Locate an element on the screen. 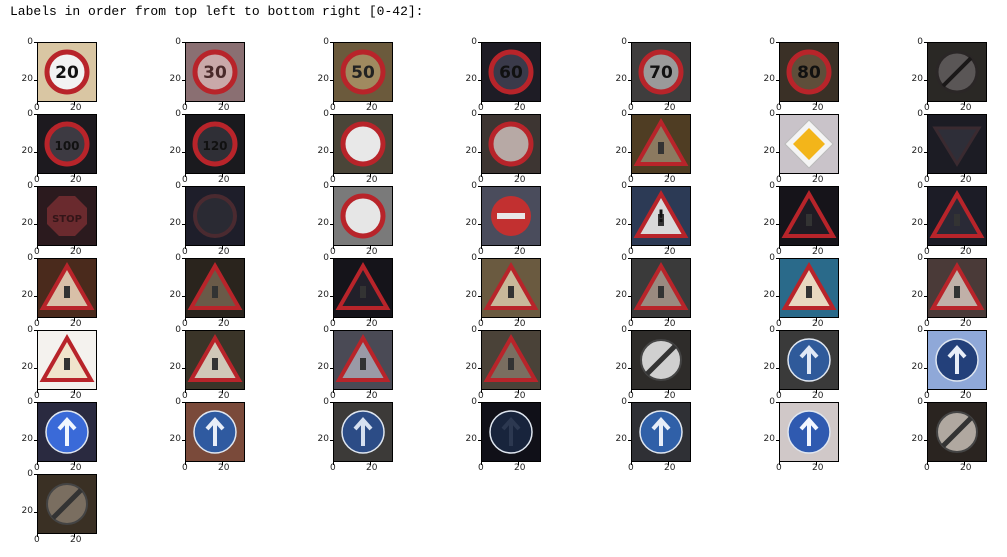 The image size is (1007, 557). sign-plot-36: 0 20 0 20 is located at coordinates (223, 435).